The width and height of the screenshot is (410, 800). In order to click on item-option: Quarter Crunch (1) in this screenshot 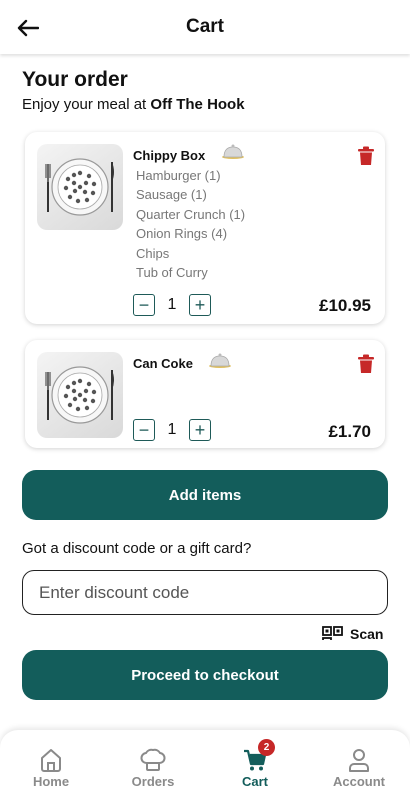, I will do `click(191, 214)`.